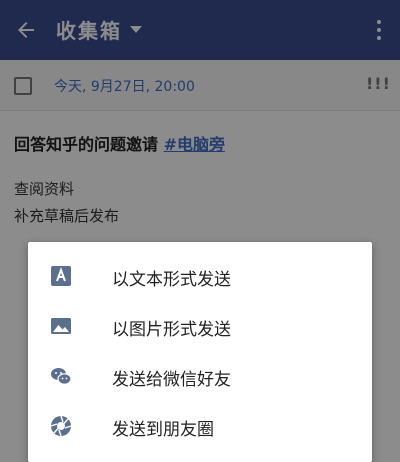  I want to click on share-to-moments-option: 发送到朋友圈, so click(200, 426).